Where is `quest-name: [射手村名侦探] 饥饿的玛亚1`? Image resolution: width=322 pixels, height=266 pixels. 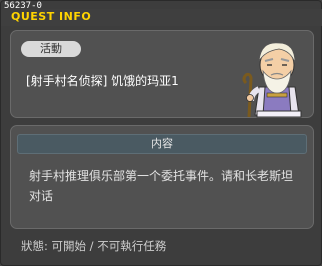
quest-name: [射手村名侦探] 饥饿的玛亚1 is located at coordinates (102, 81).